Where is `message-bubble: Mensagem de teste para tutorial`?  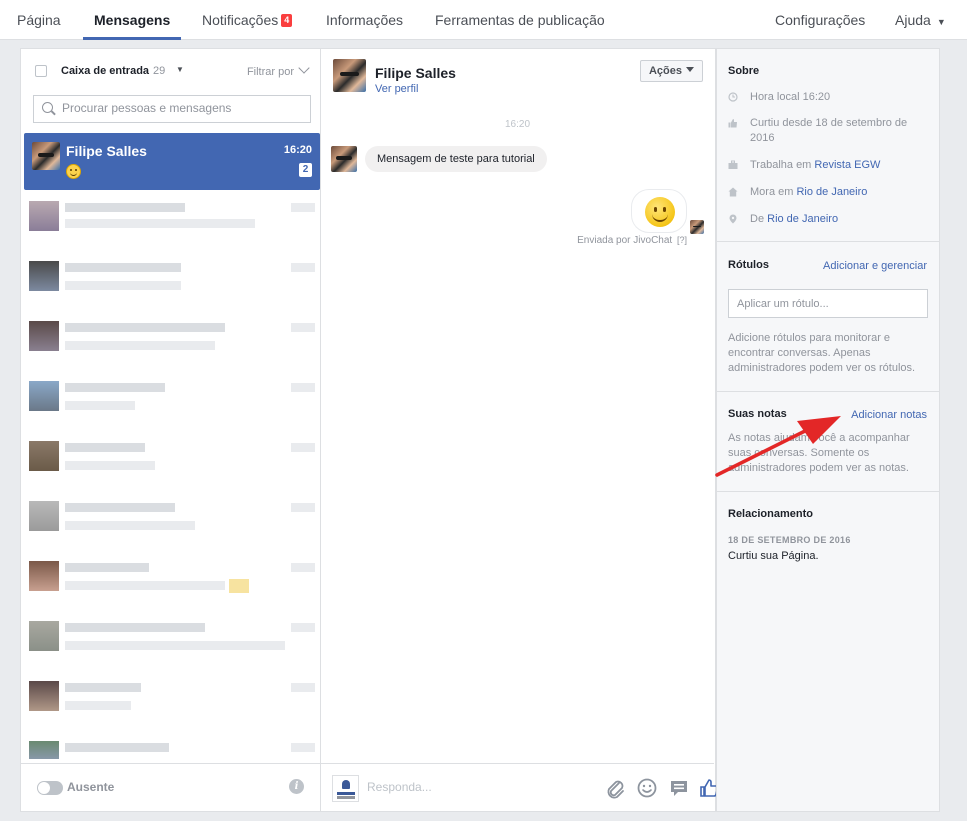 message-bubble: Mensagem de teste para tutorial is located at coordinates (456, 159).